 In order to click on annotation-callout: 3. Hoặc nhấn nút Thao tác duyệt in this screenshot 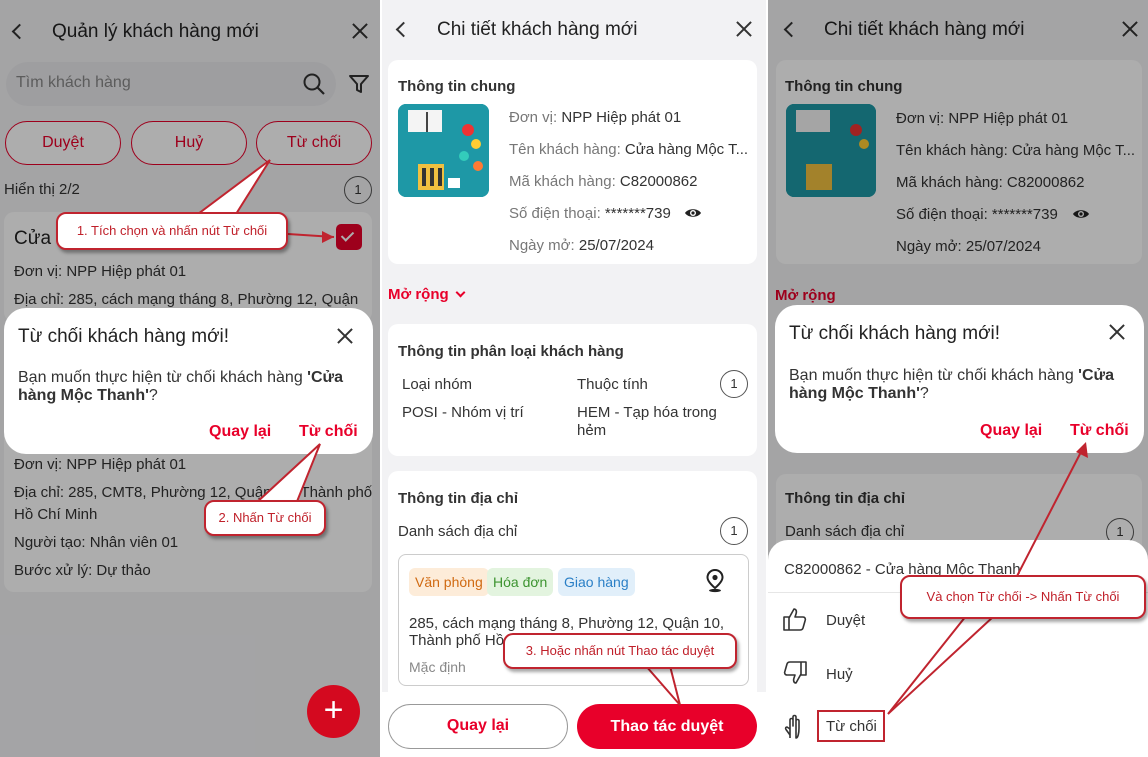, I will do `click(620, 651)`.